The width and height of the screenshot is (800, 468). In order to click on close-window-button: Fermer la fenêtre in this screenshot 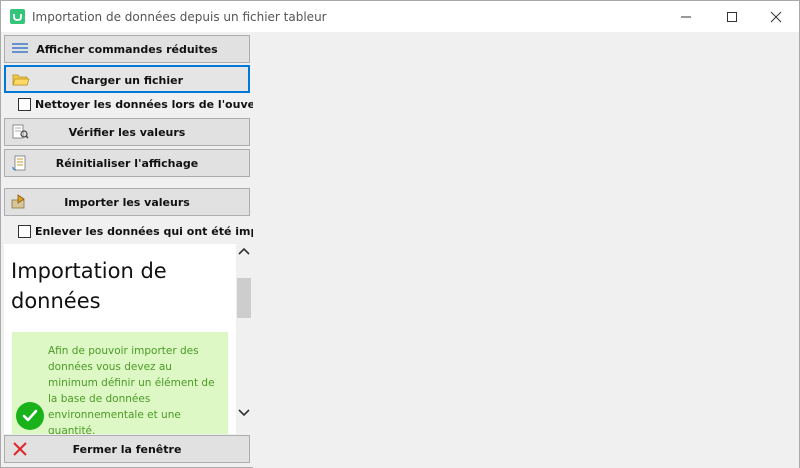, I will do `click(127, 449)`.